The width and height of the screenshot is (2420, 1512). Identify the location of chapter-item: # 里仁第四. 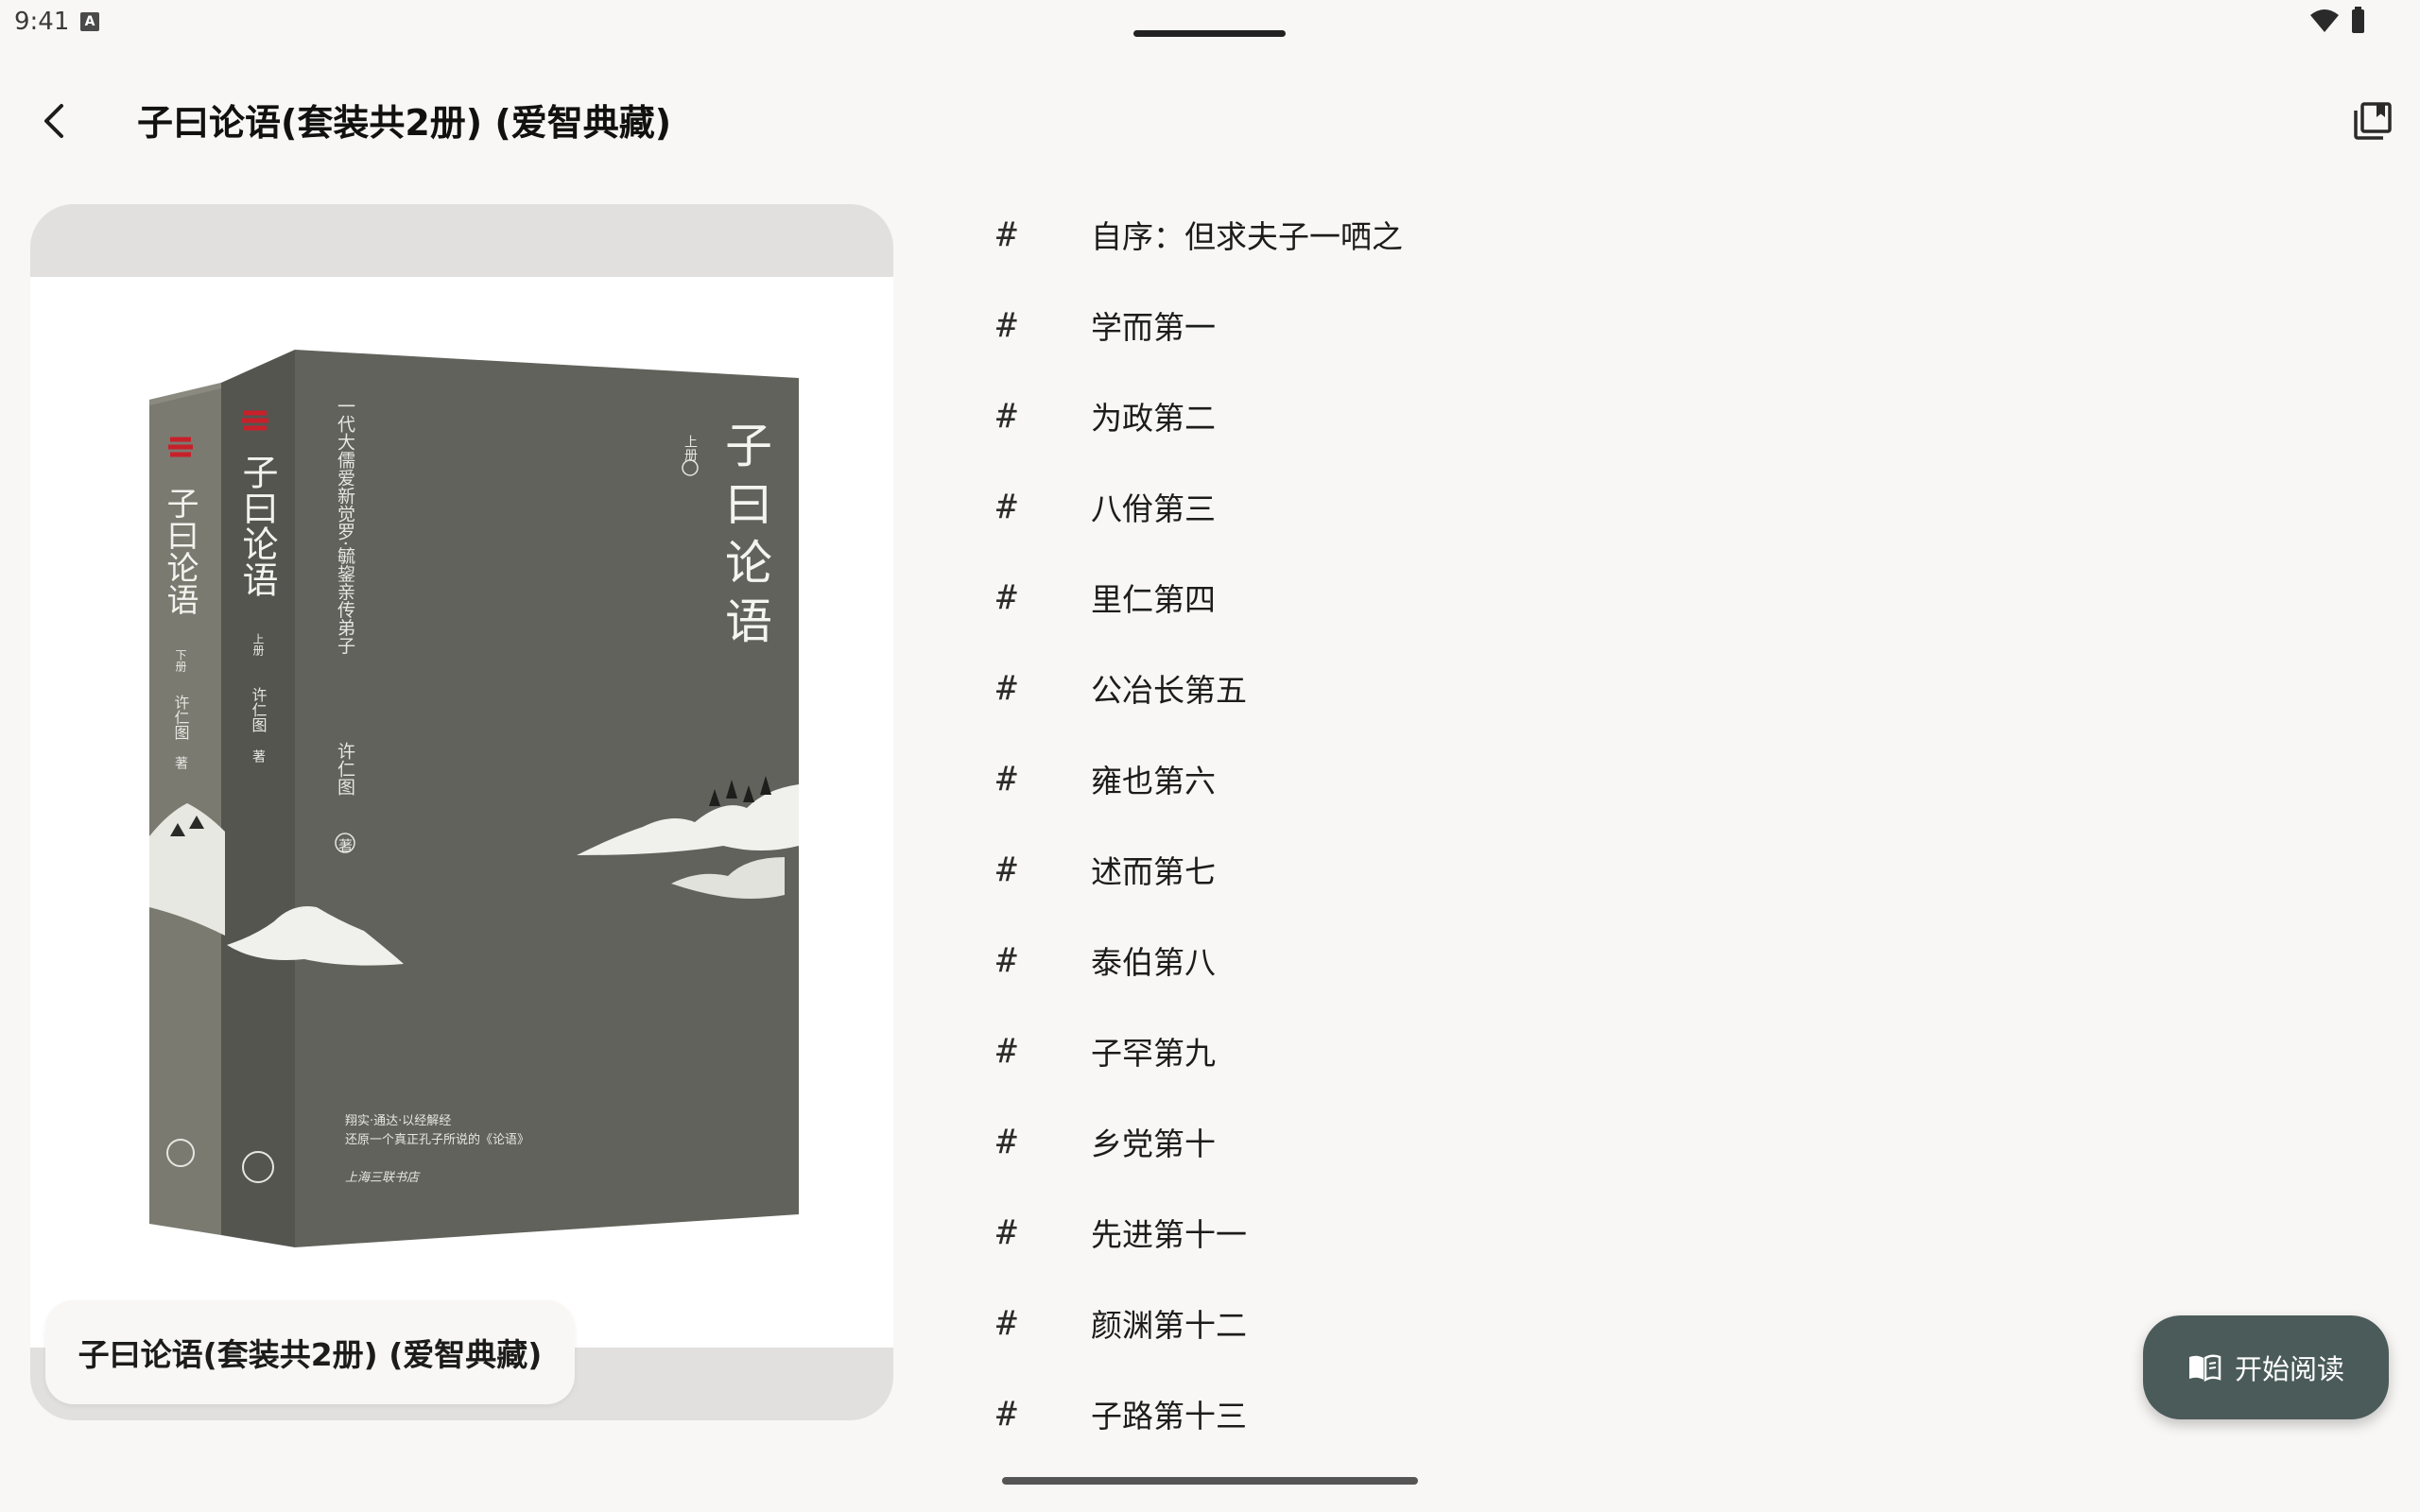
(1597, 597).